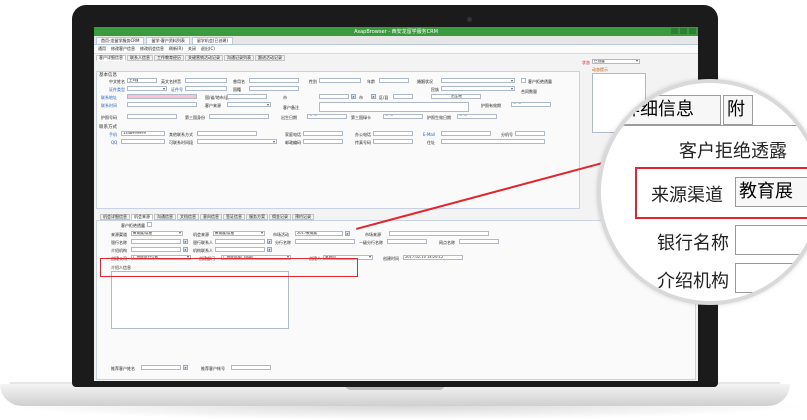 The image size is (807, 420). Describe the element at coordinates (206, 88) in the screenshot. I see `id-number-field` at that location.